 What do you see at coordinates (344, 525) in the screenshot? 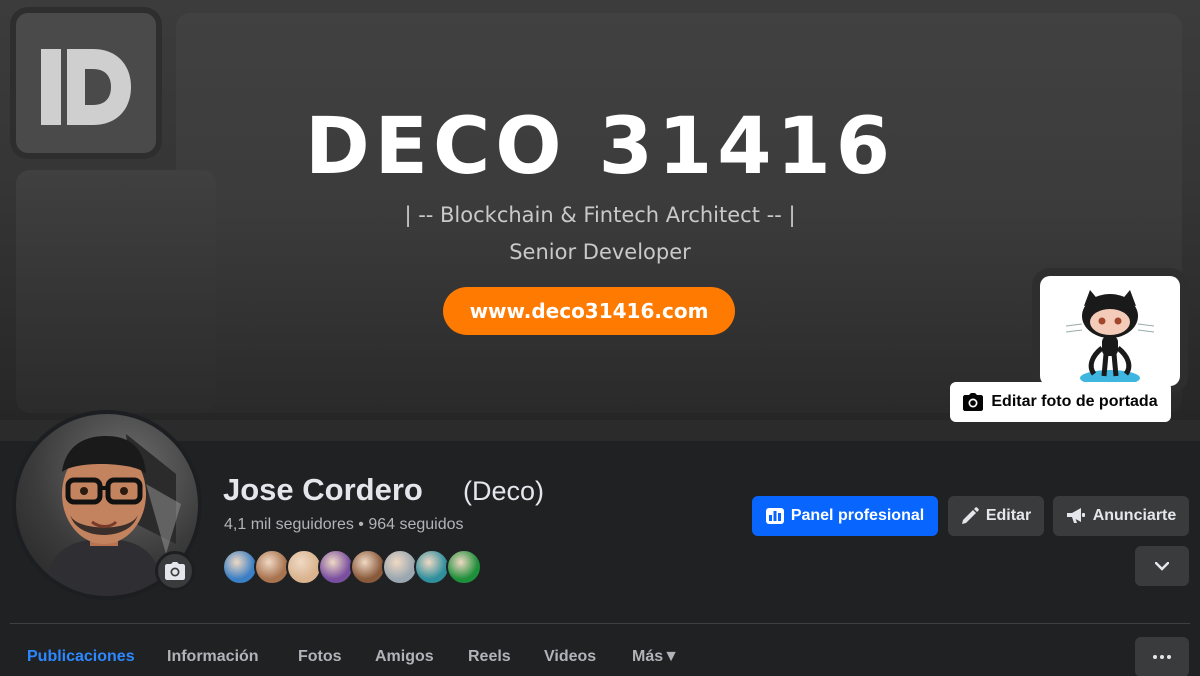
I see `followers-count: 4,1 mil seguidores • 964 seguidos` at bounding box center [344, 525].